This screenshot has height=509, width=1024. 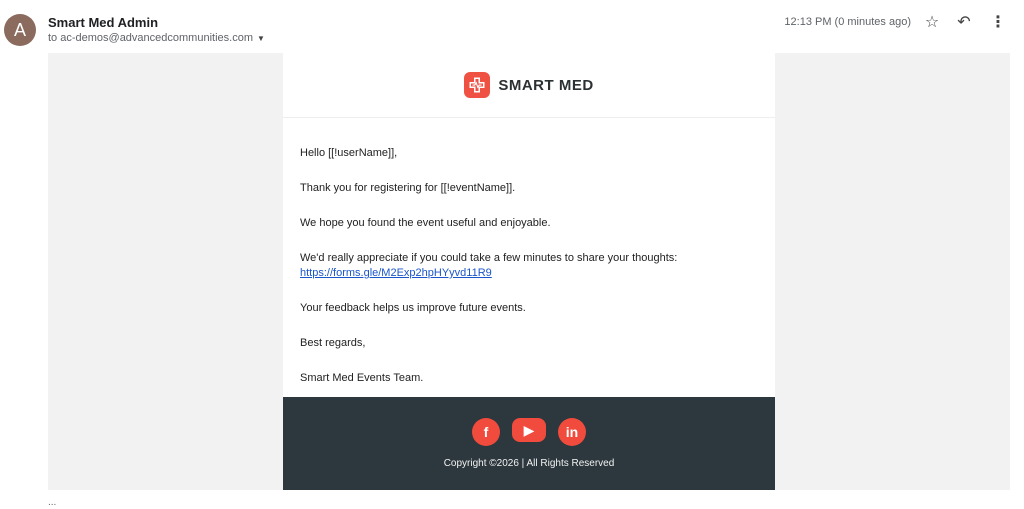 I want to click on timestamp: 12:13 PM (0 minutes ago), so click(x=847, y=22).